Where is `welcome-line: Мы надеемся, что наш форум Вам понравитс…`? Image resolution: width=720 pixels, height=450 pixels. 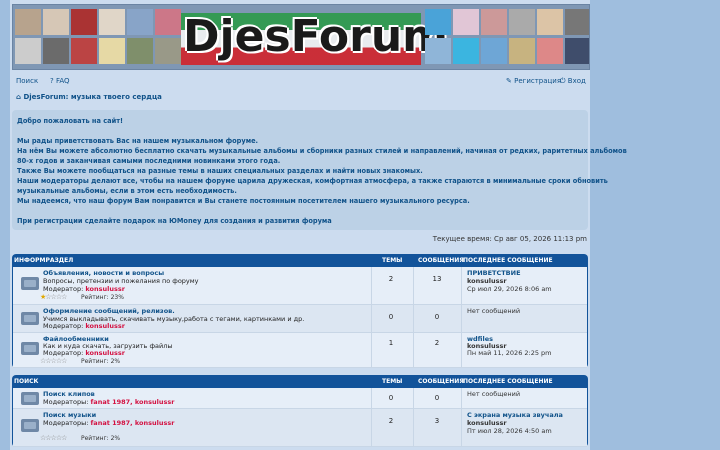
welcome-line: Мы надеемся, что наш форум Вам понравитс… is located at coordinates (243, 201).